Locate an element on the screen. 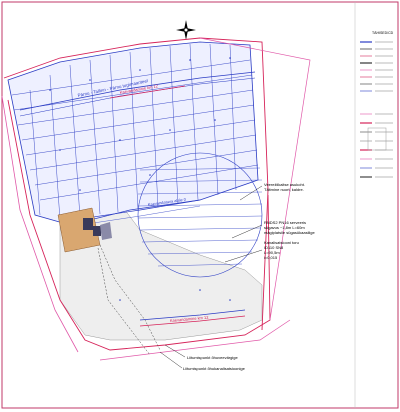 Image resolution: width=400 pixels, height=412 pixels. legend-title: TÄHISED/CD is located at coordinates (383, 33).